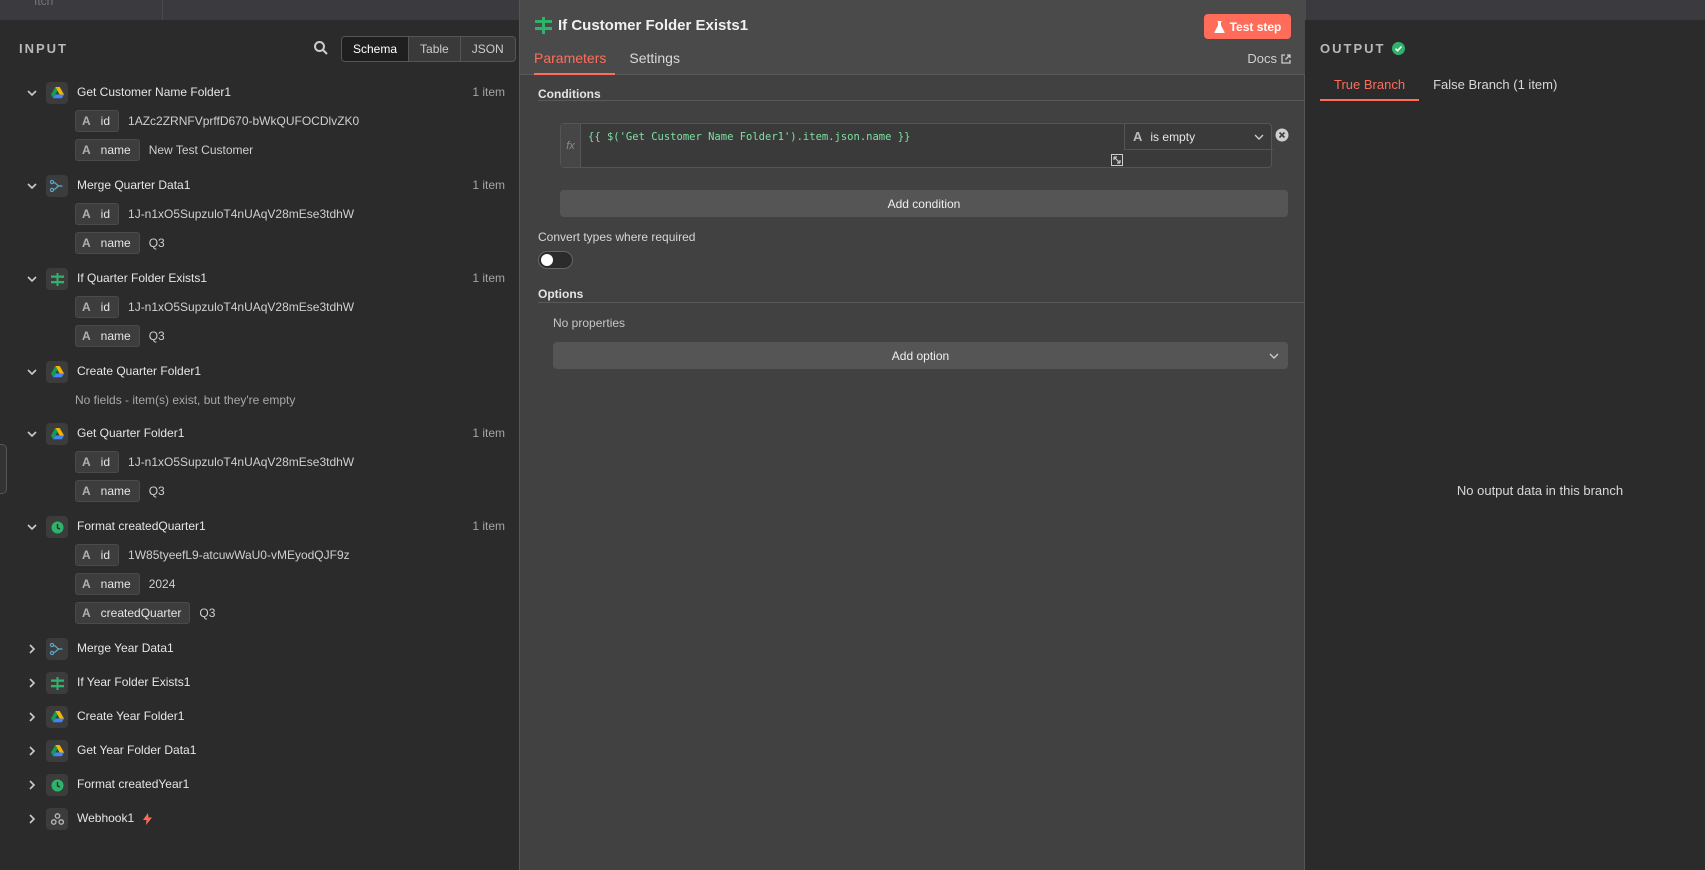 Image resolution: width=1705 pixels, height=870 pixels. I want to click on node-name: Format createdYear1, so click(133, 784).